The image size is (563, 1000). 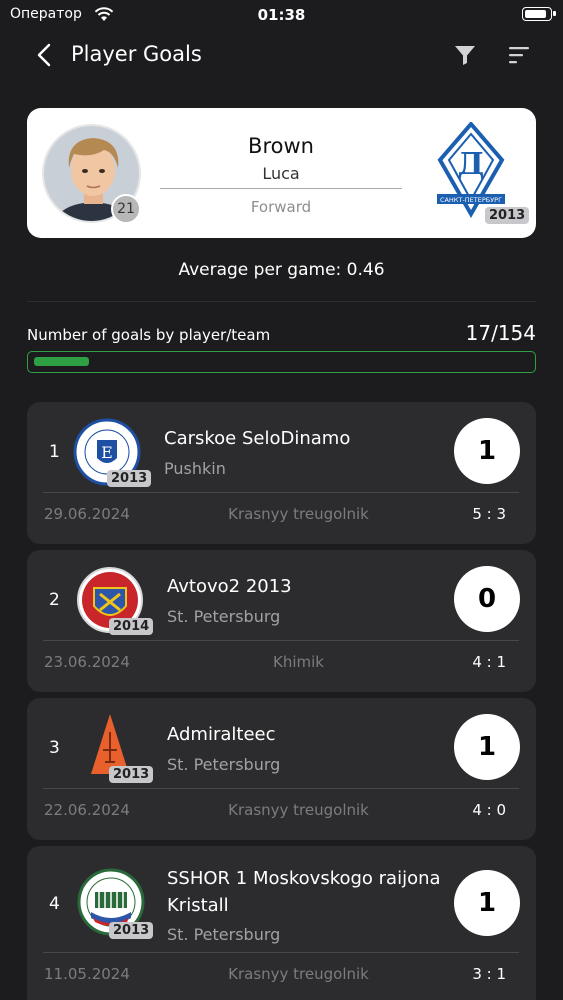 What do you see at coordinates (281, 146) in the screenshot?
I see `player-last-name: Brown` at bounding box center [281, 146].